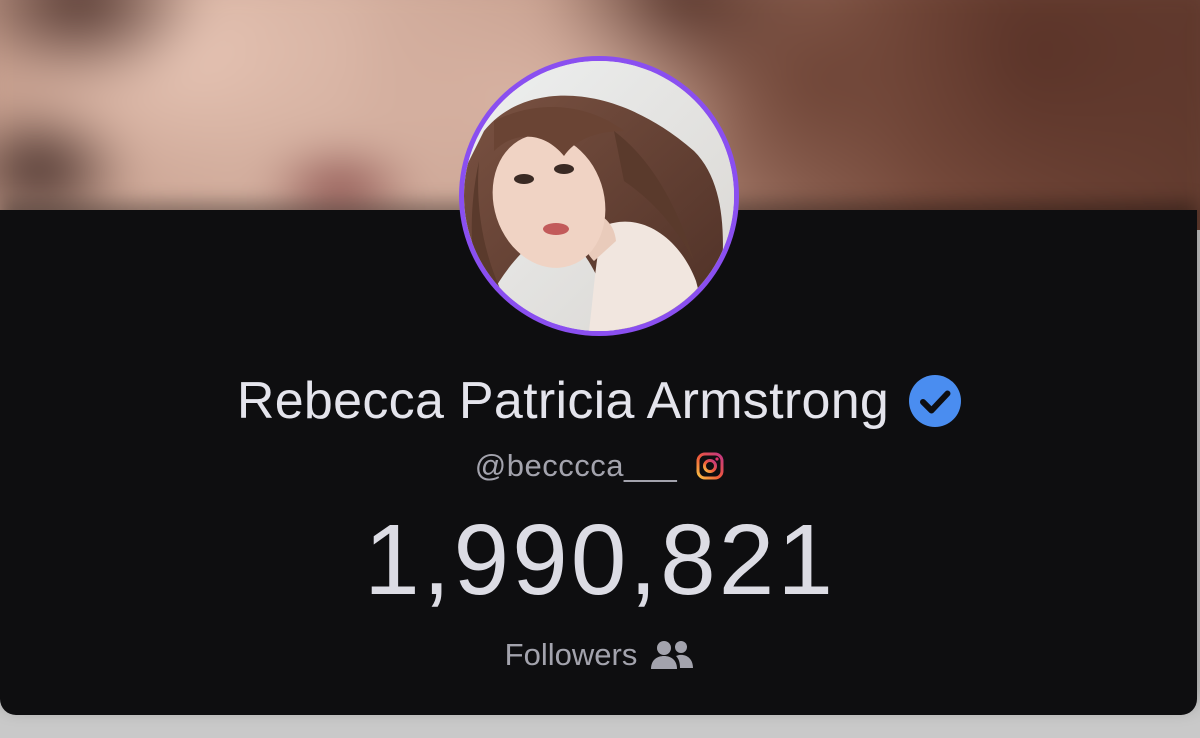  What do you see at coordinates (710, 466) in the screenshot?
I see `instagram-icon` at bounding box center [710, 466].